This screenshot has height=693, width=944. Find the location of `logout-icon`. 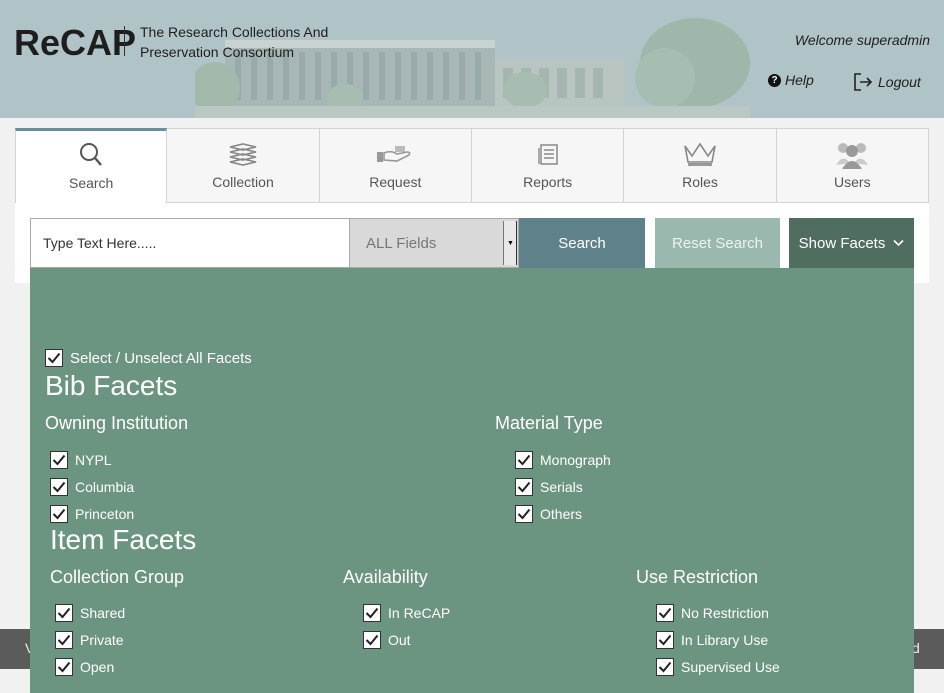

logout-icon is located at coordinates (863, 82).